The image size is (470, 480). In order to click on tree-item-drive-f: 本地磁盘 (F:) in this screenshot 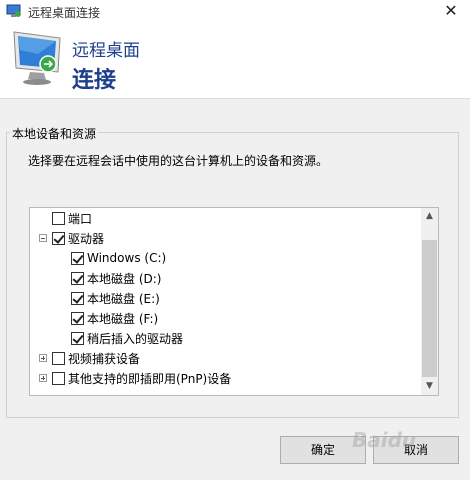, I will do `click(114, 318)`.